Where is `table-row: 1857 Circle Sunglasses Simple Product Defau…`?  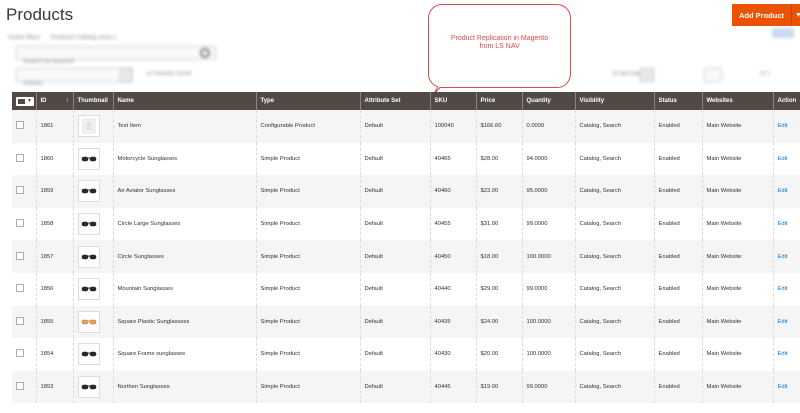
table-row: 1857 Circle Sunglasses Simple Product Defau… is located at coordinates (406, 256).